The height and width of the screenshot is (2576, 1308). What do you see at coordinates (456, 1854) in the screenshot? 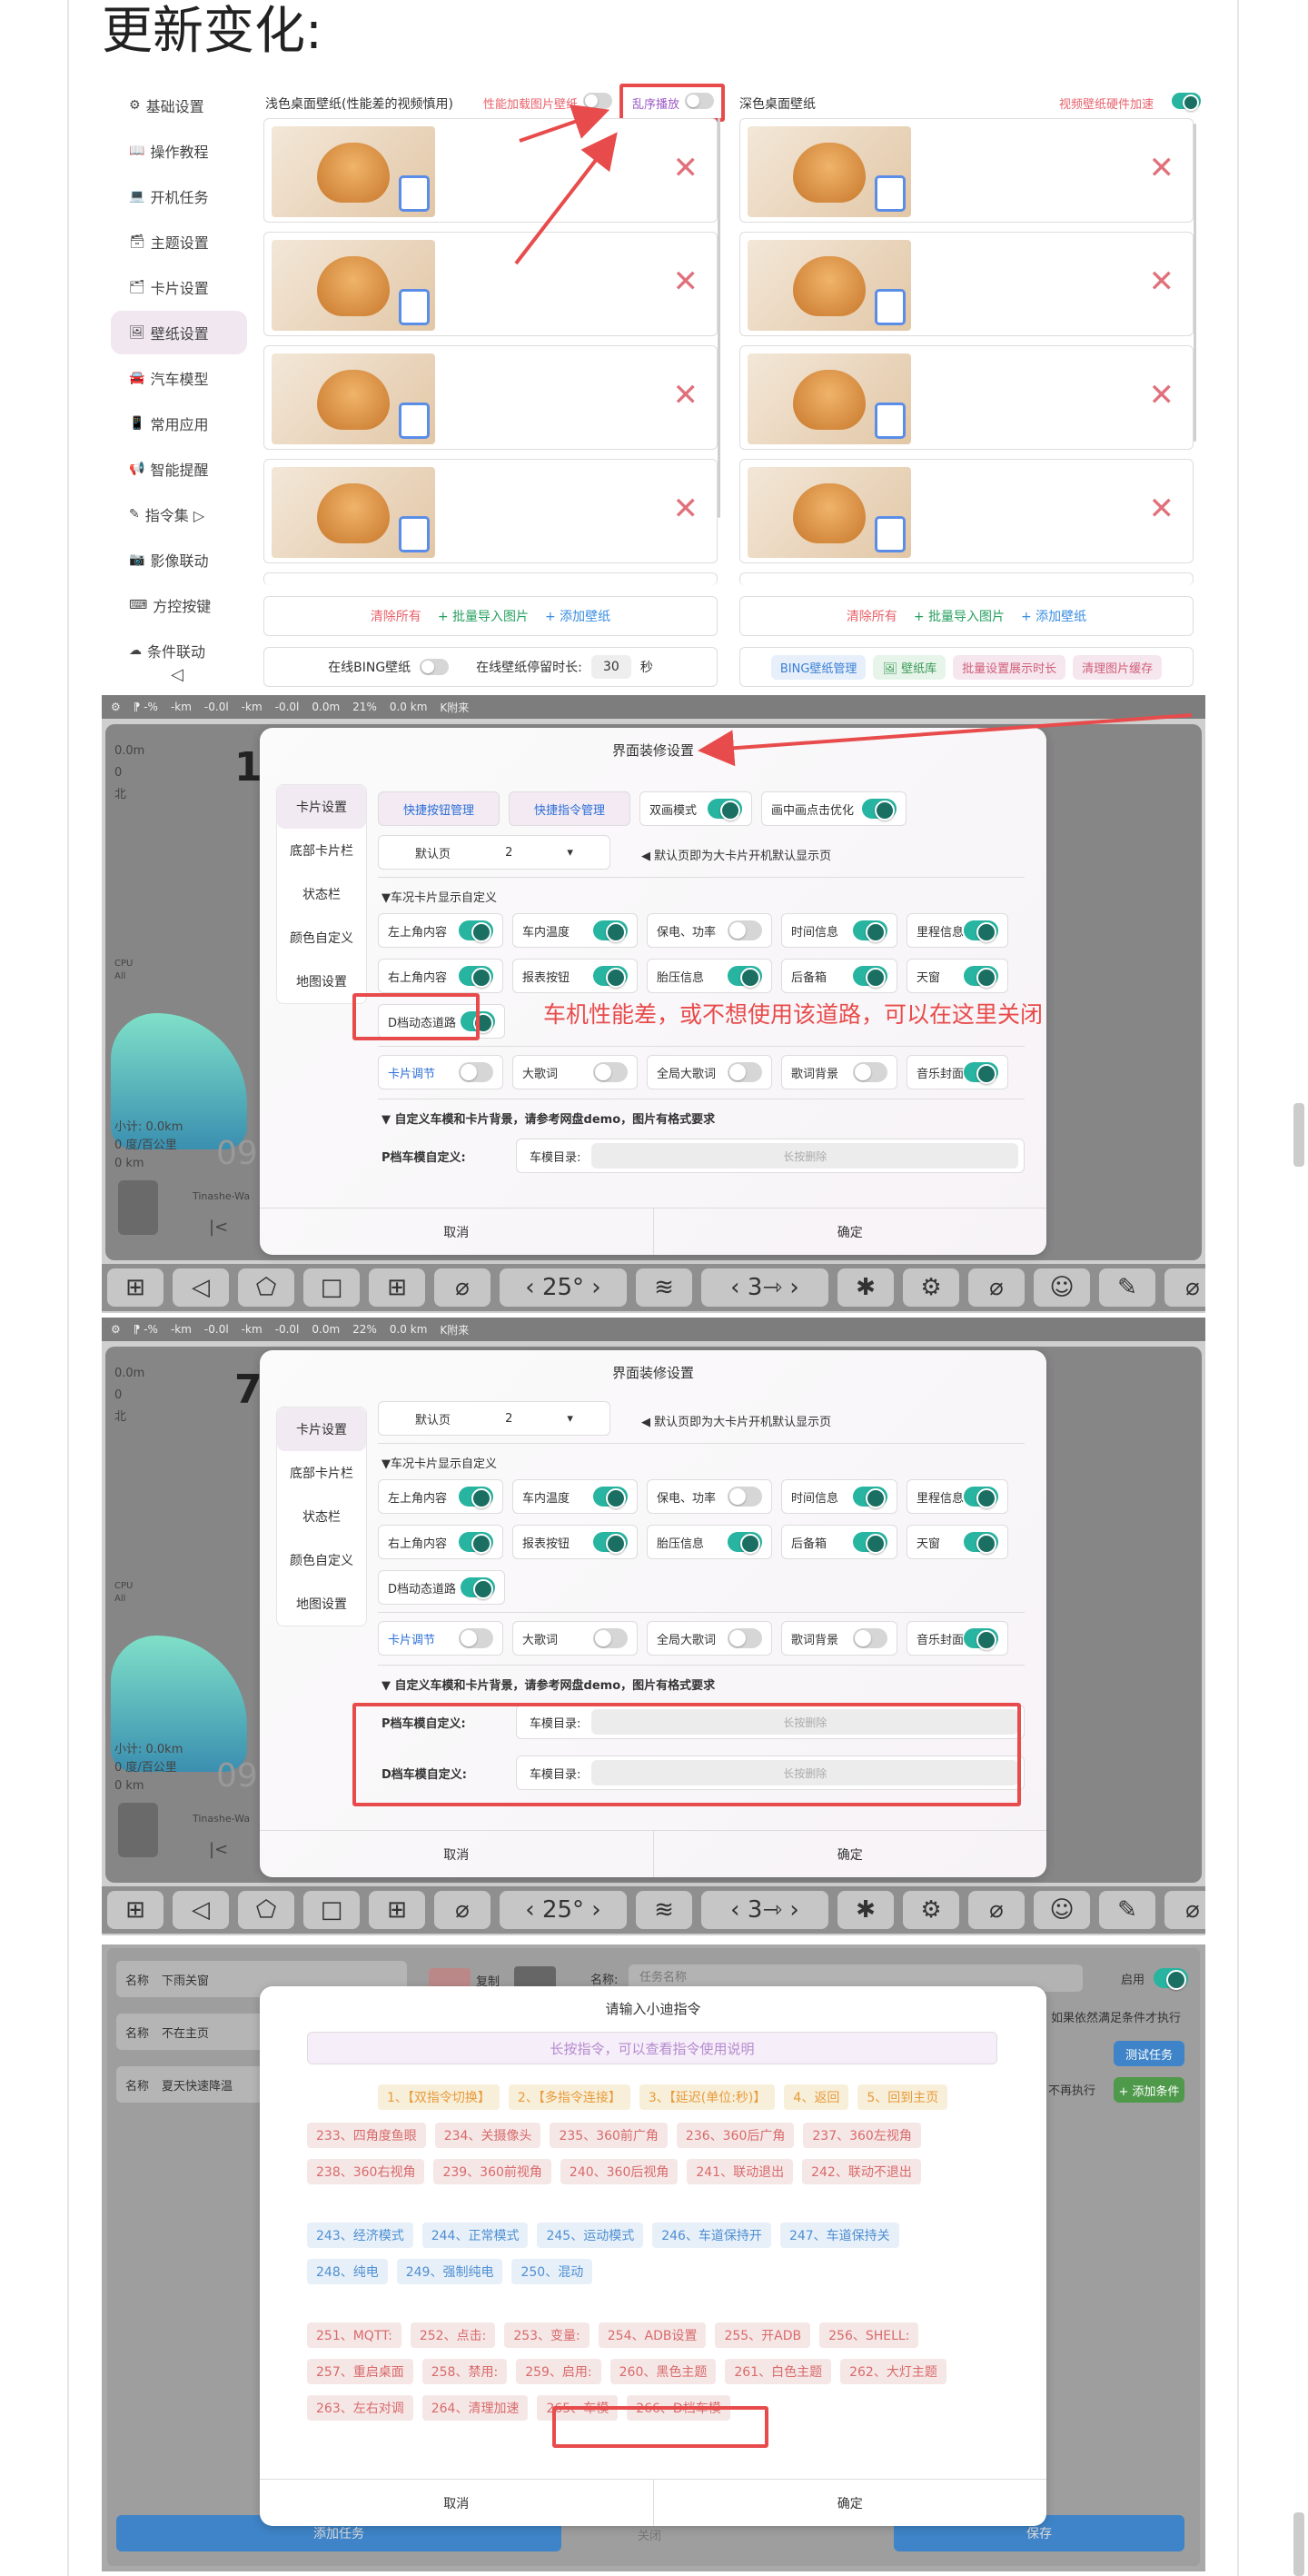
I see `cancel-button: 取消` at bounding box center [456, 1854].